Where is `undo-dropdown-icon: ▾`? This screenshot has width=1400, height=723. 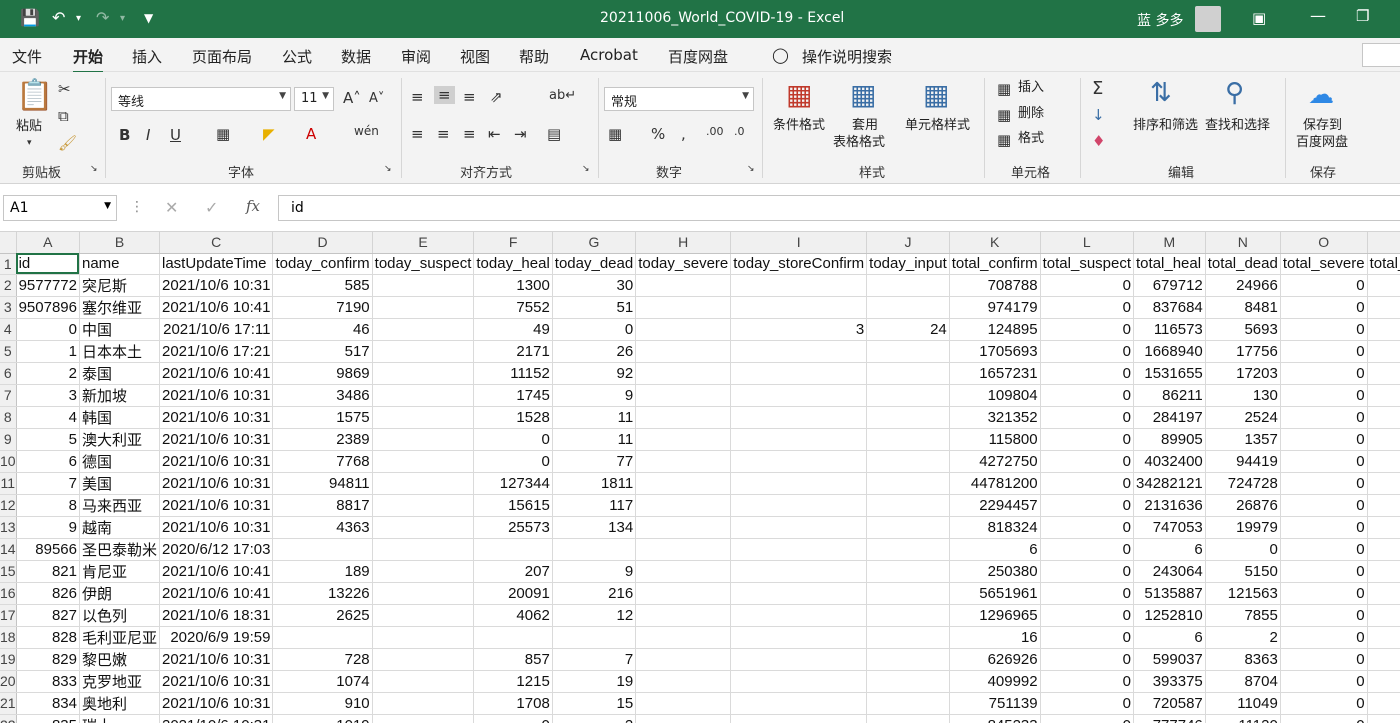
undo-dropdown-icon: ▾ is located at coordinates (78, 18).